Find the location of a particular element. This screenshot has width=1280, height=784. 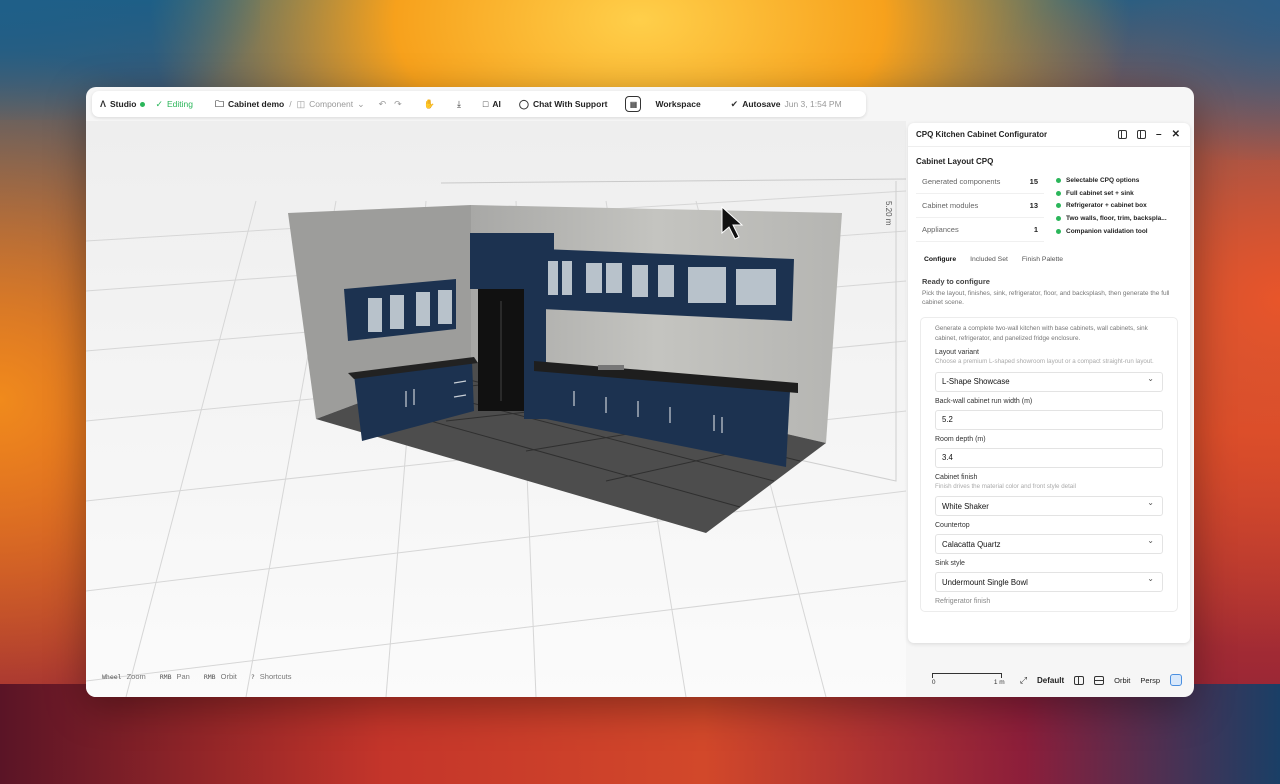

hint-shortcuts: ? Shortcuts is located at coordinates (271, 676).